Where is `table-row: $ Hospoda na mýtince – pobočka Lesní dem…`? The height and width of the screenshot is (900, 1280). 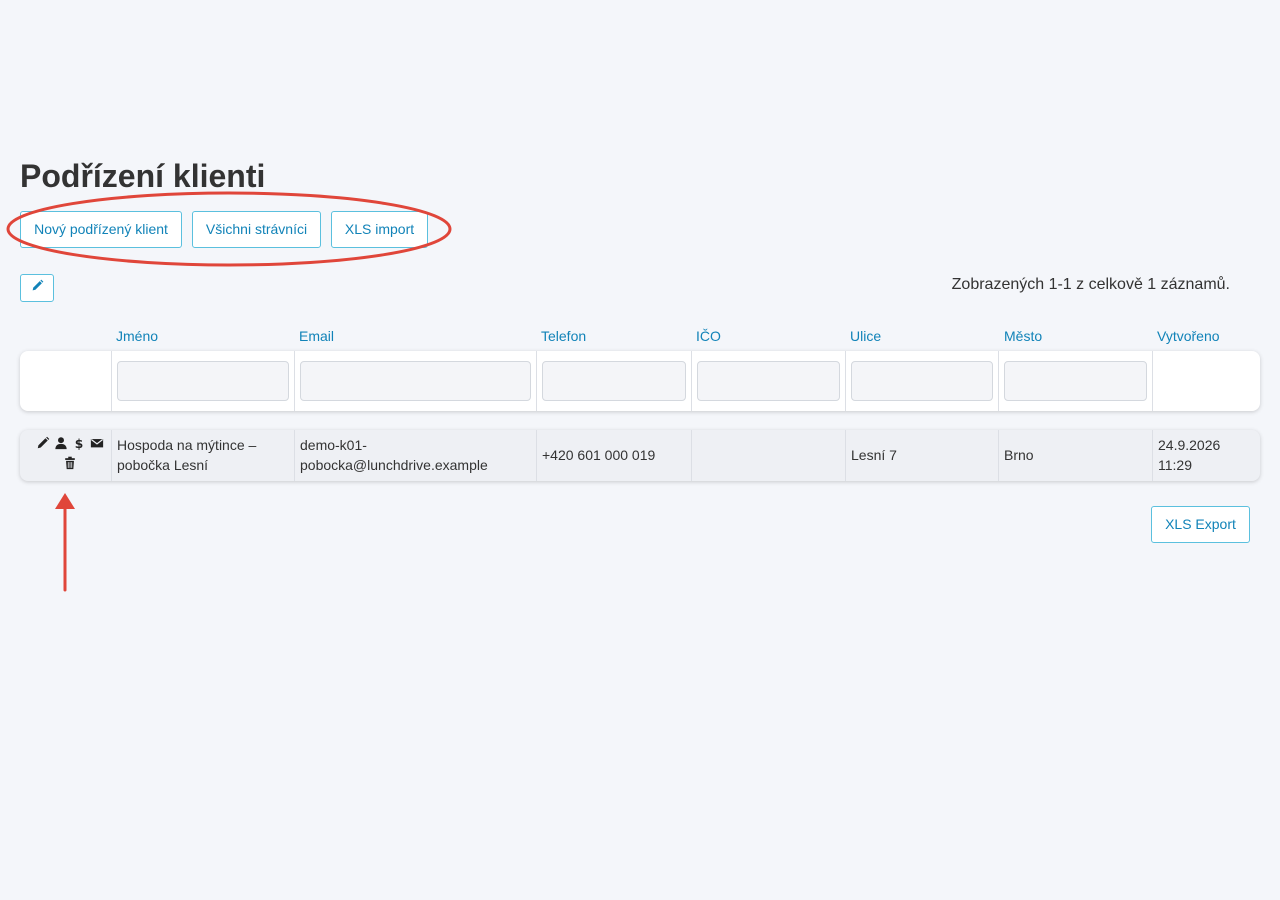 table-row: $ Hospoda na mýtince – pobočka Lesní dem… is located at coordinates (640, 455).